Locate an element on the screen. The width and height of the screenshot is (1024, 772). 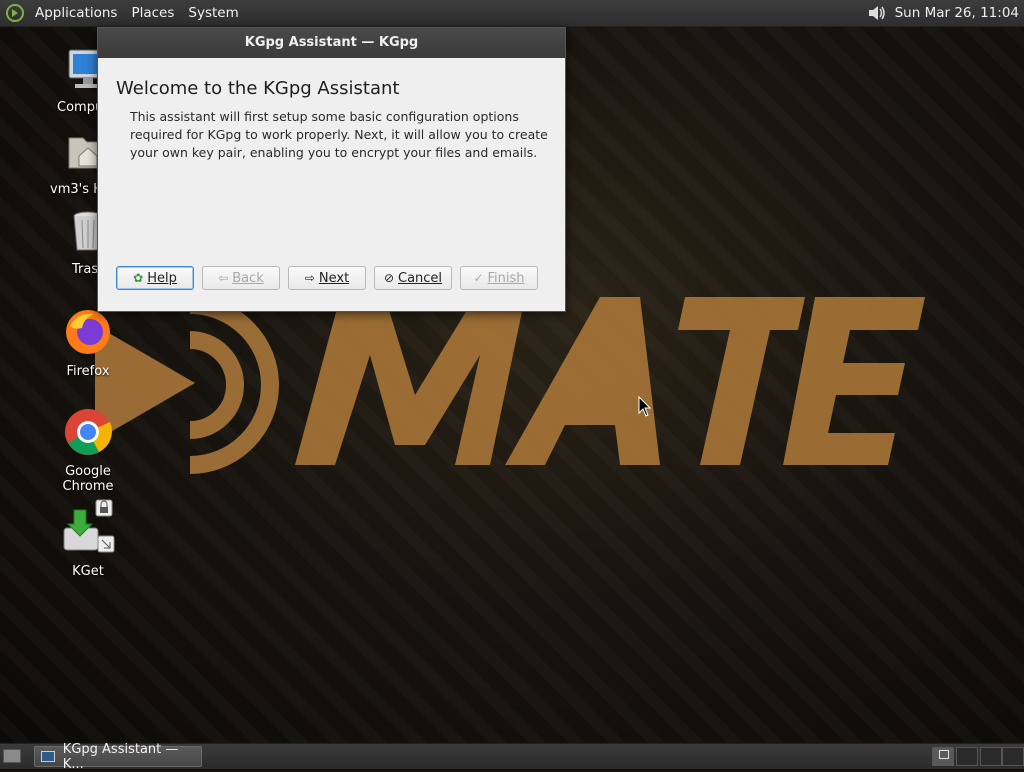
system-tray: Sun Mar 26, 11:04 is located at coordinates (945, 13).